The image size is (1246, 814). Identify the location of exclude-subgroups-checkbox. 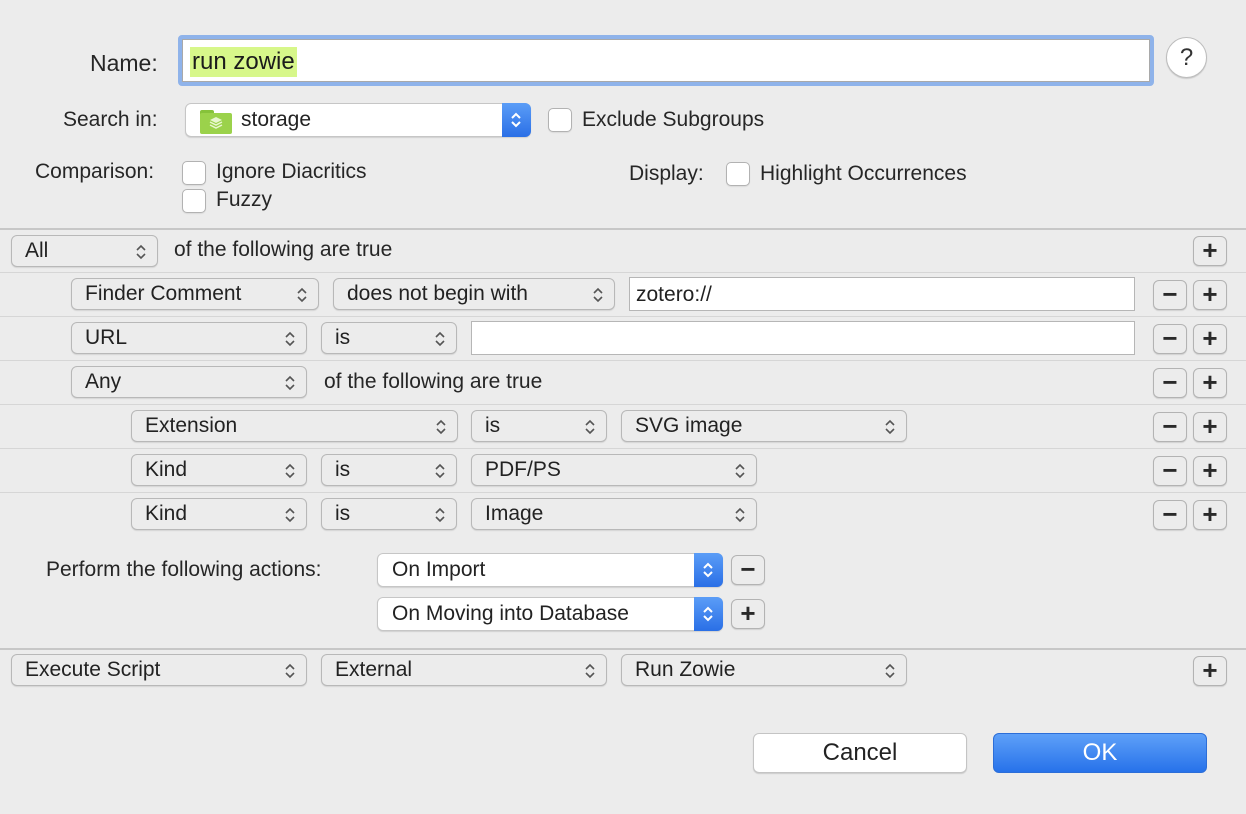
(560, 120).